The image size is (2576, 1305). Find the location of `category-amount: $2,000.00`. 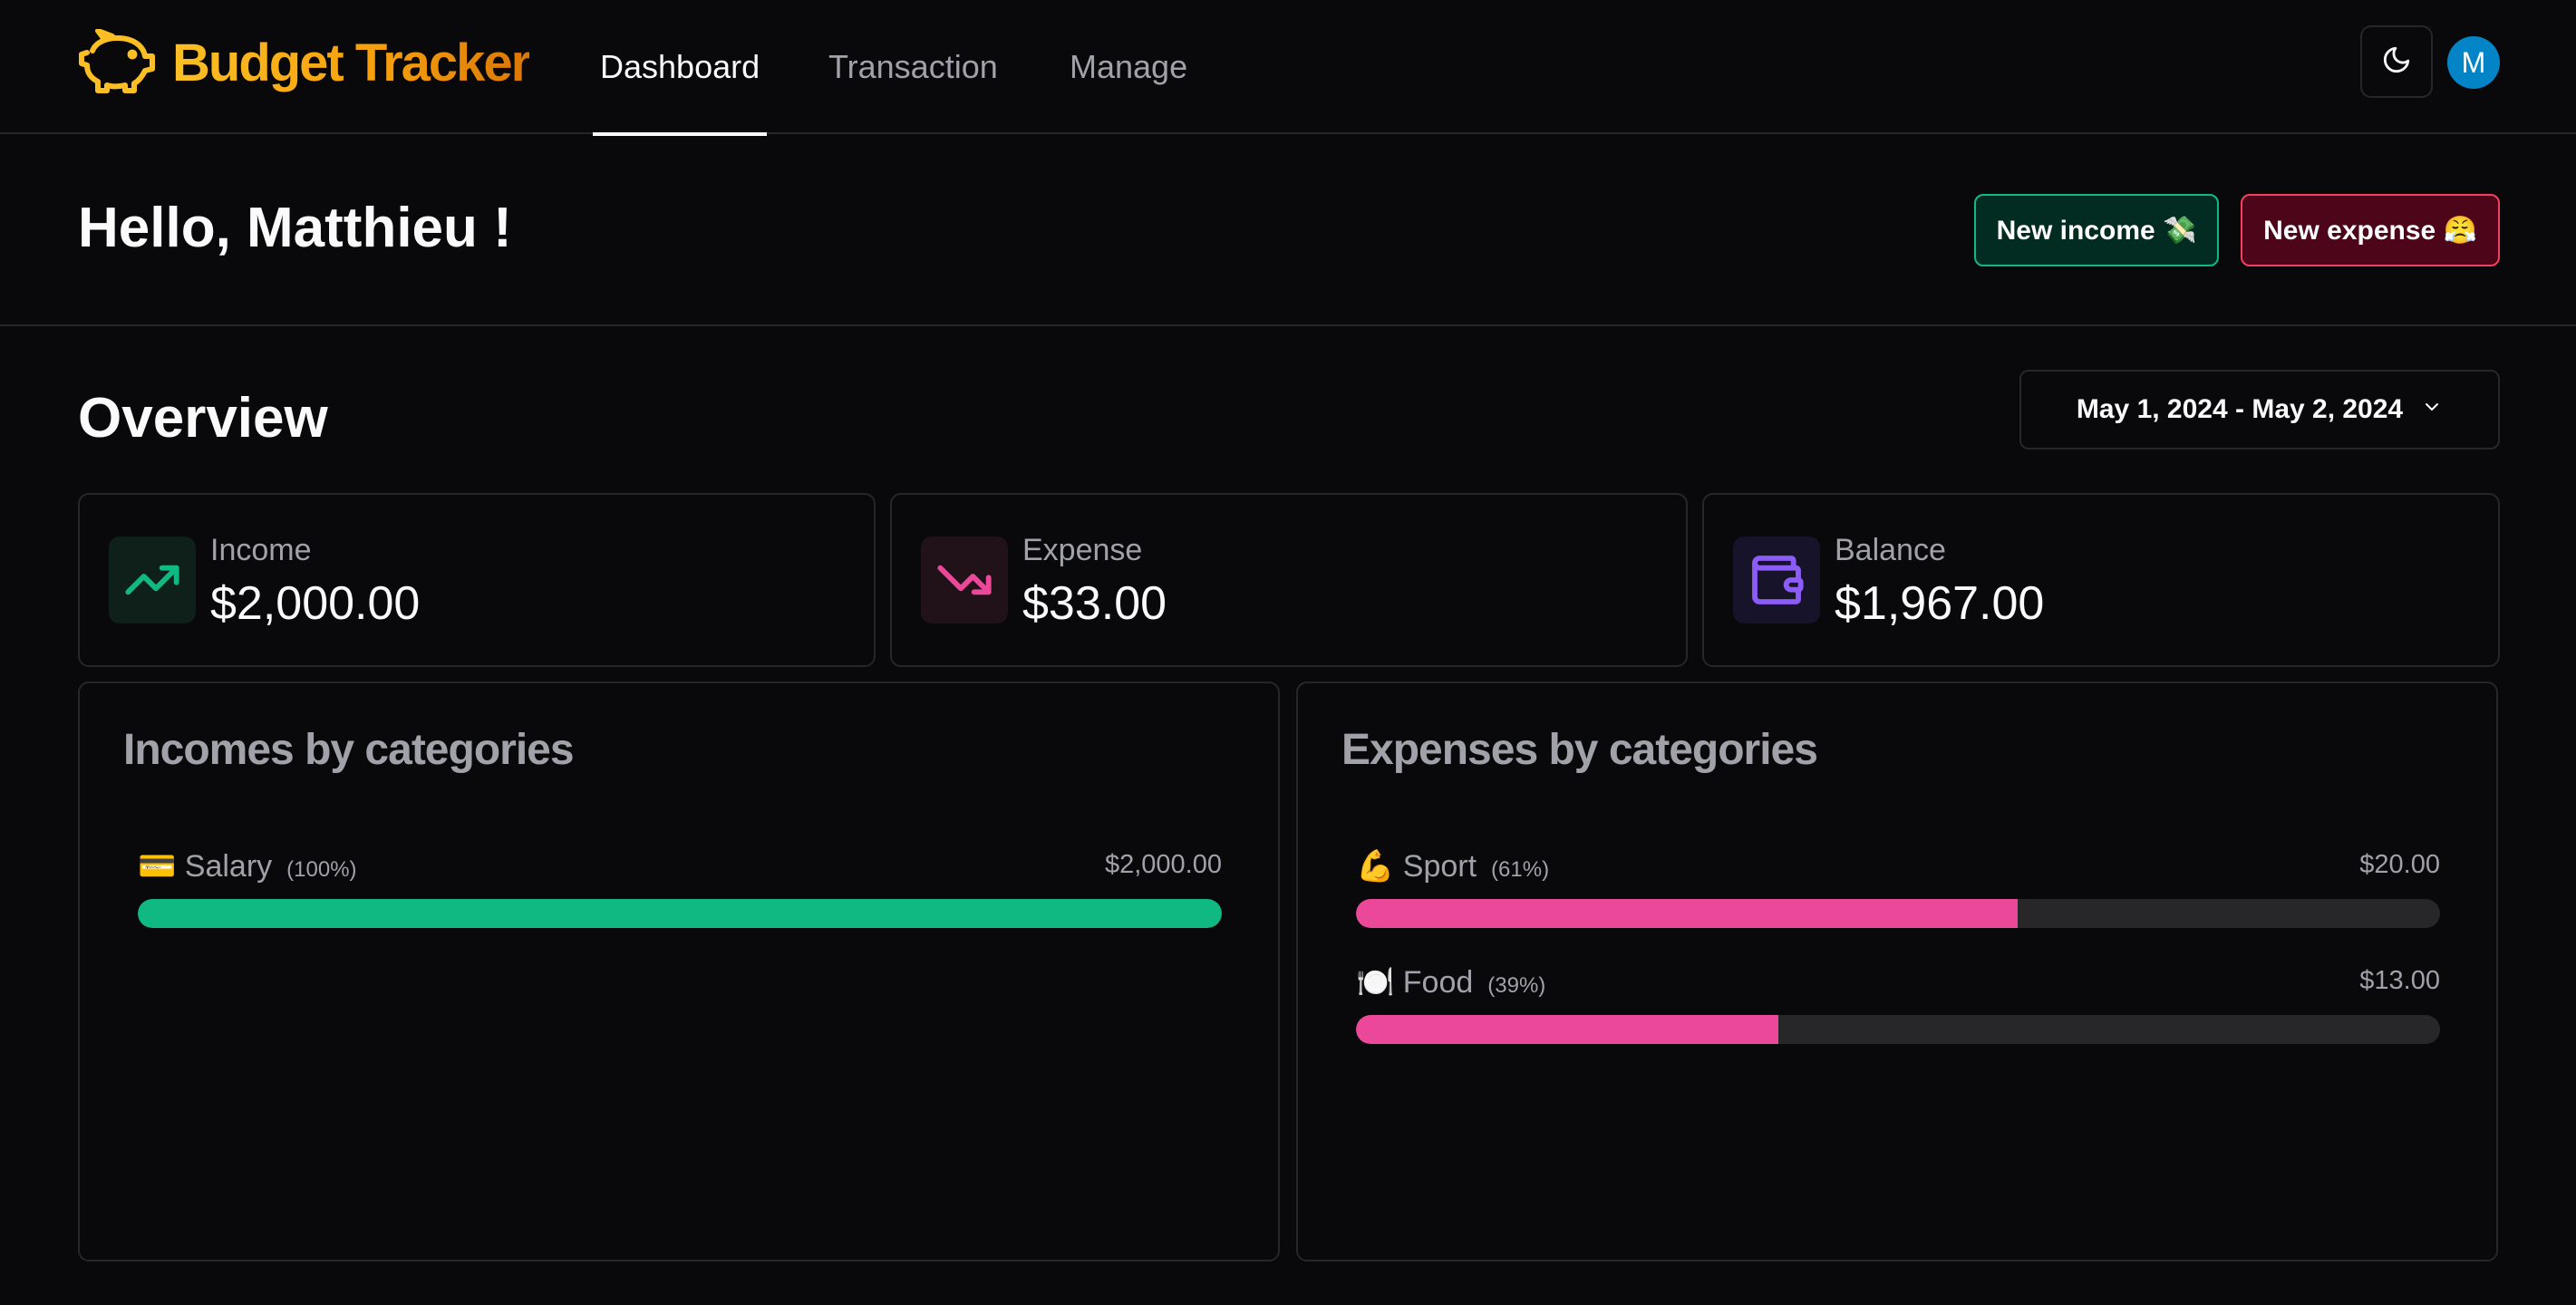

category-amount: $2,000.00 is located at coordinates (1163, 864).